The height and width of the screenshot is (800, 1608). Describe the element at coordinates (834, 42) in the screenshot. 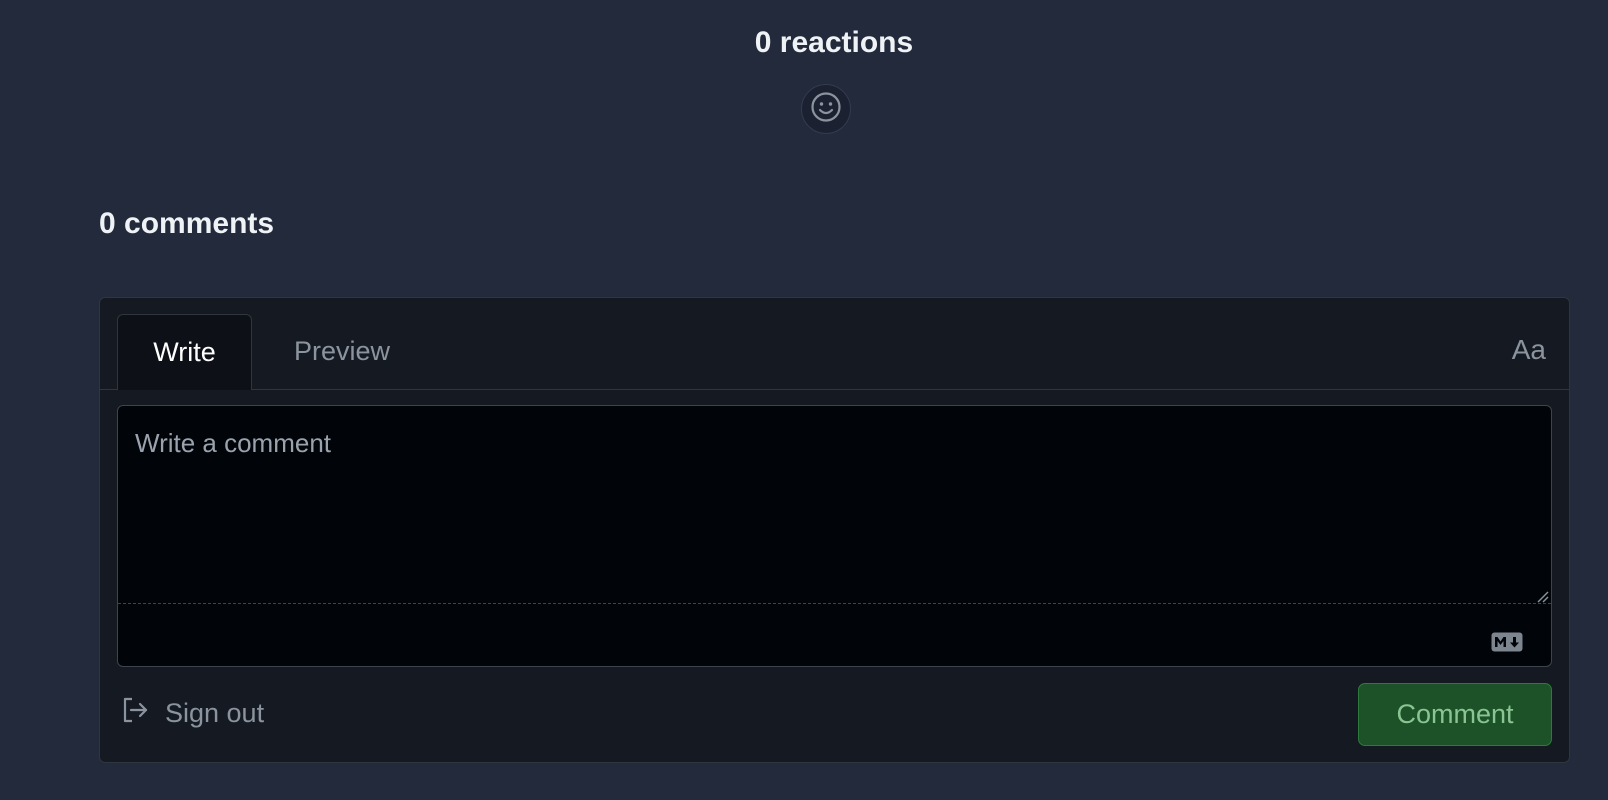

I see `reactions-count-title: 0 reactions` at that location.